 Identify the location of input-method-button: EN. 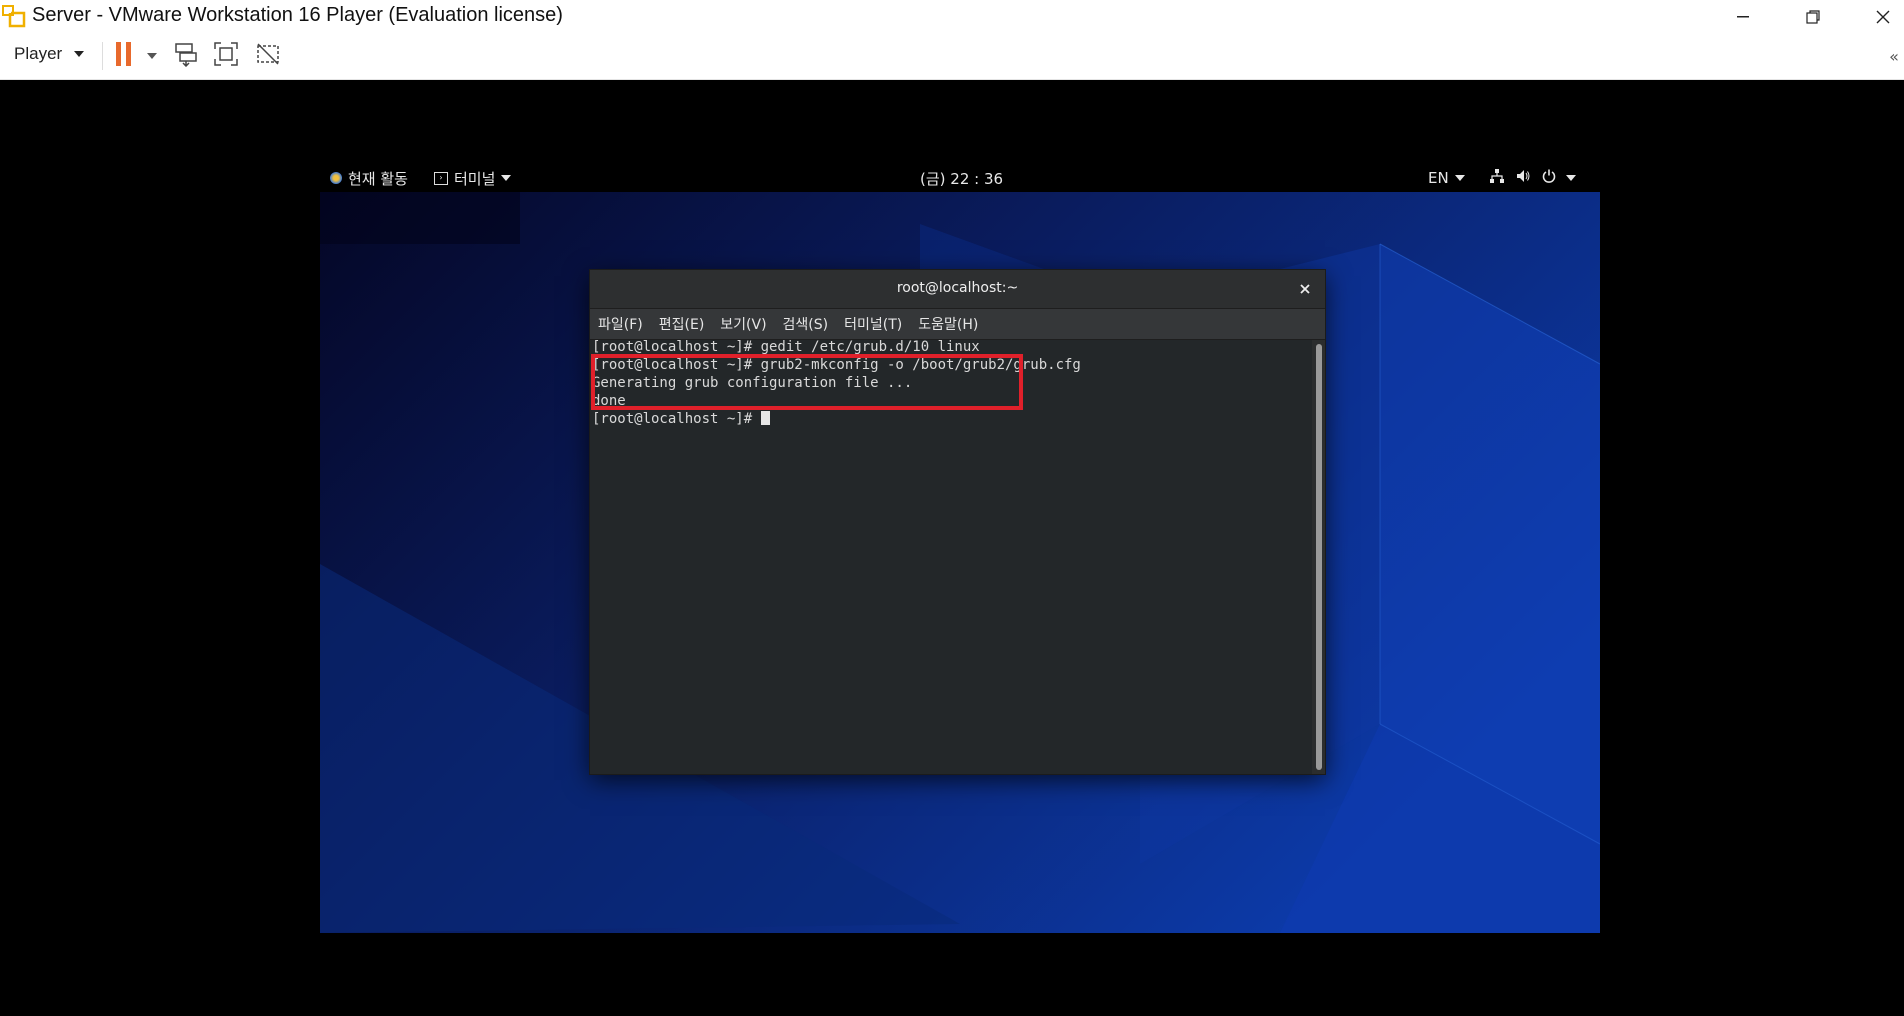
(1446, 178).